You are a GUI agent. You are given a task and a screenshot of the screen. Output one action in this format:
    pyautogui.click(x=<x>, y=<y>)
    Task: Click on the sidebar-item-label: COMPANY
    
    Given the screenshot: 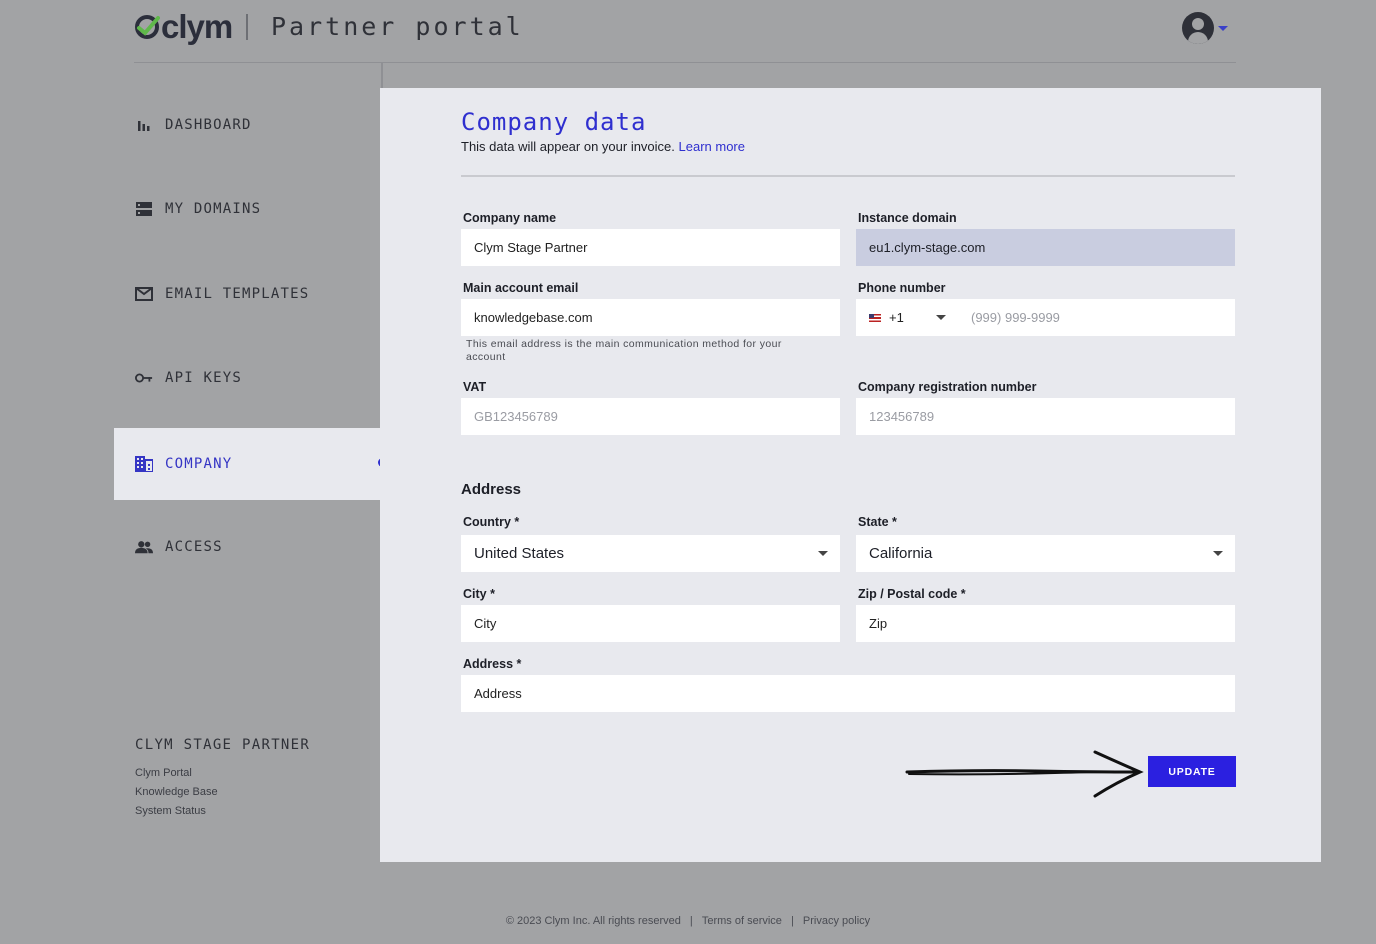 What is the action you would take?
    pyautogui.click(x=199, y=464)
    